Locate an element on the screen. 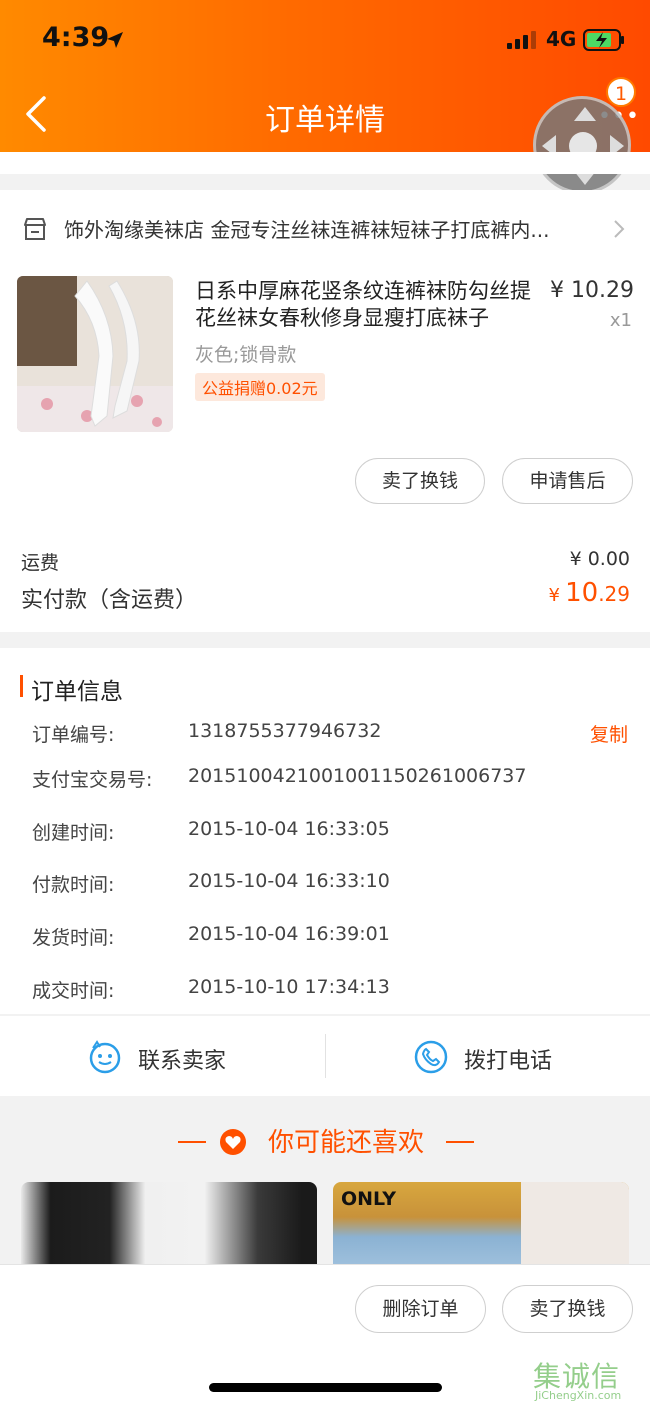  call-phone-button: 拨打电话 is located at coordinates (488, 1056).